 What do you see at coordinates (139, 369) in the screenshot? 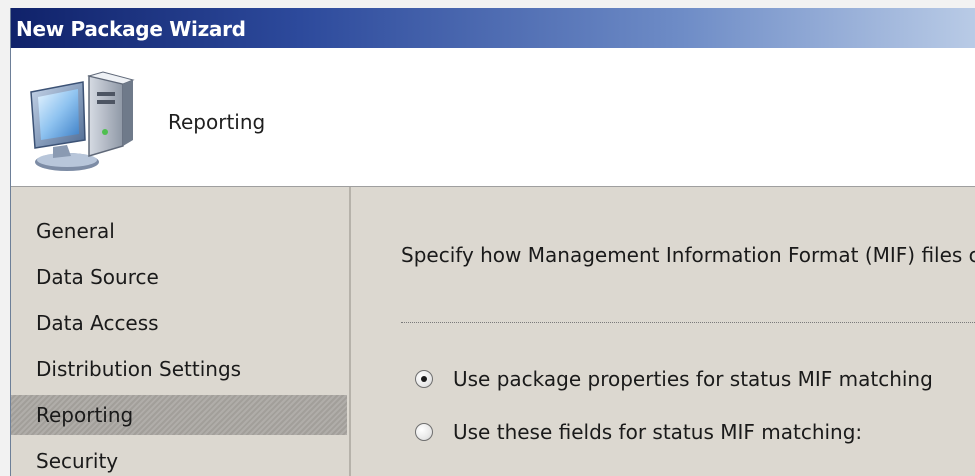
I see `nav-item-label: Distribution Settings` at bounding box center [139, 369].